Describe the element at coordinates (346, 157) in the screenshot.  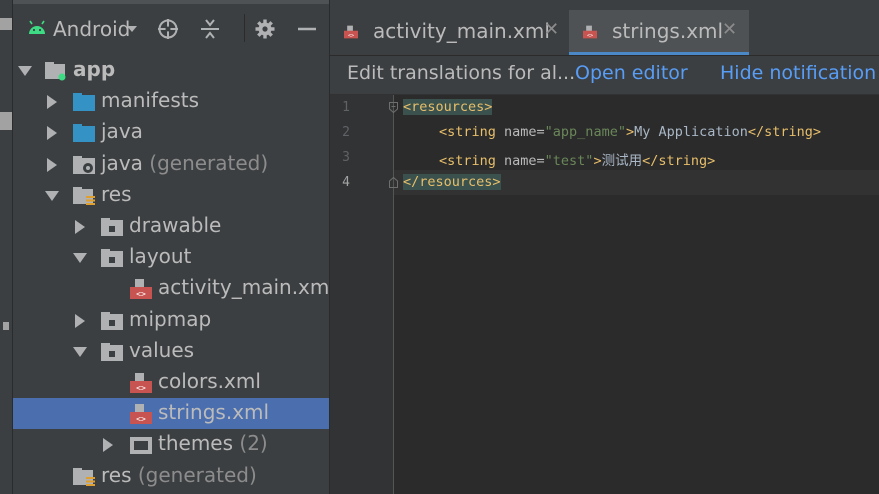
I see `line-number: 3` at that location.